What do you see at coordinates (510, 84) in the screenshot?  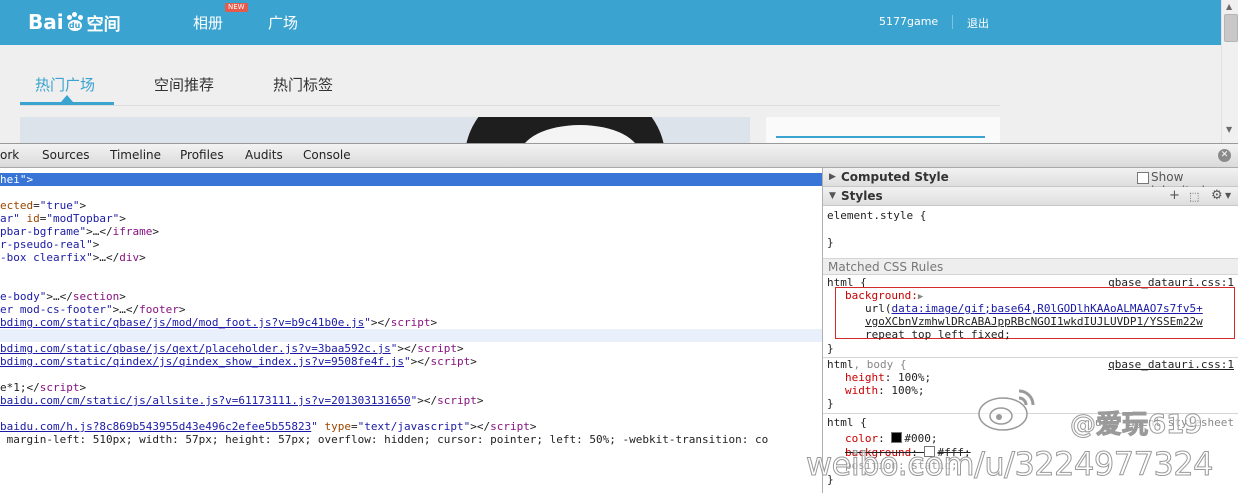 I see `content-tabs: 热门广场 空间推荐 热门标签` at bounding box center [510, 84].